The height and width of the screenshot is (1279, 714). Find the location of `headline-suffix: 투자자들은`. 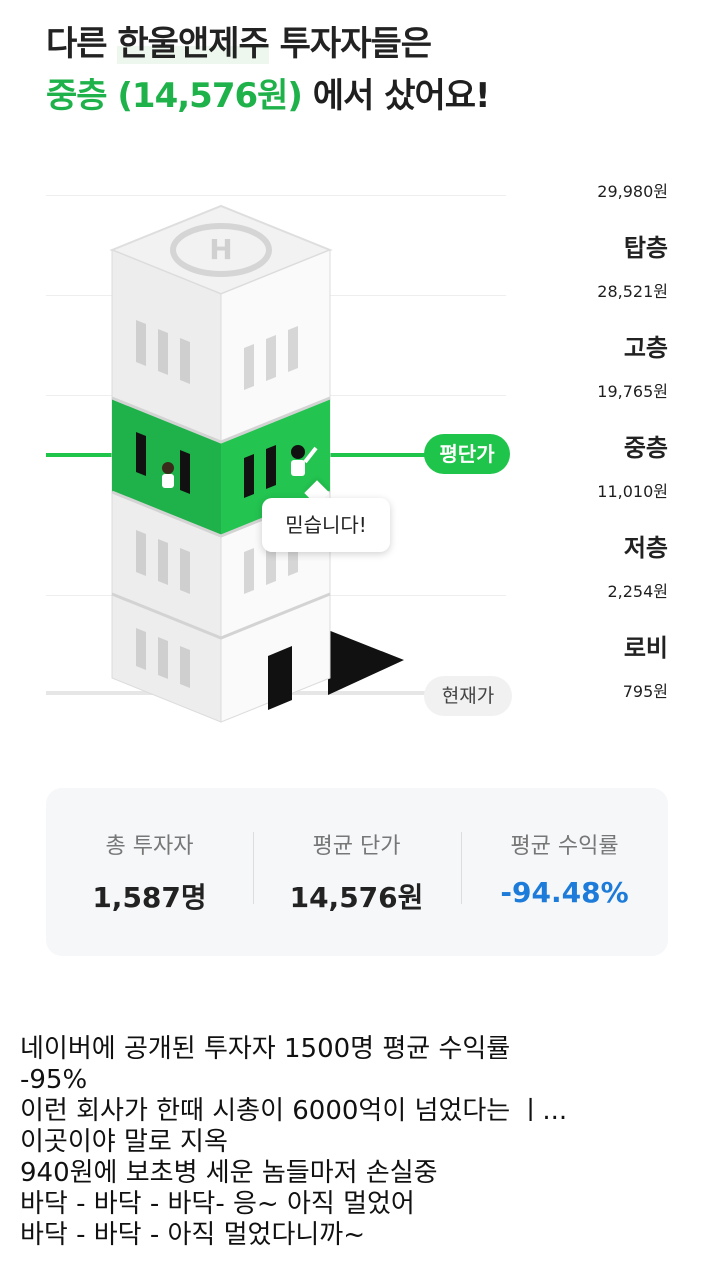

headline-suffix: 투자자들은 is located at coordinates (350, 44).